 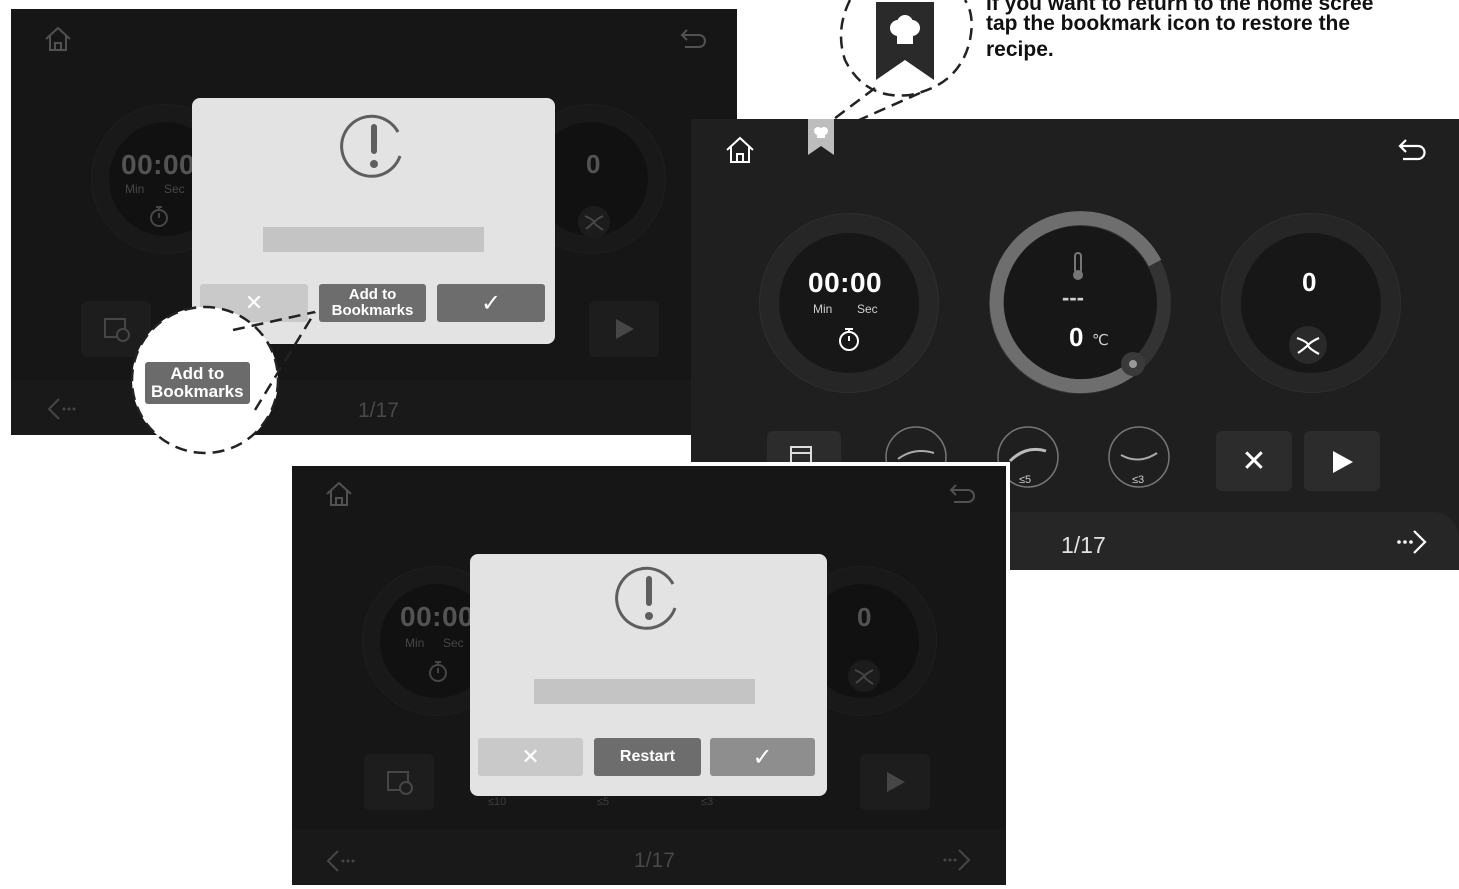 What do you see at coordinates (1076, 337) in the screenshot?
I see `temperature-value: 0` at bounding box center [1076, 337].